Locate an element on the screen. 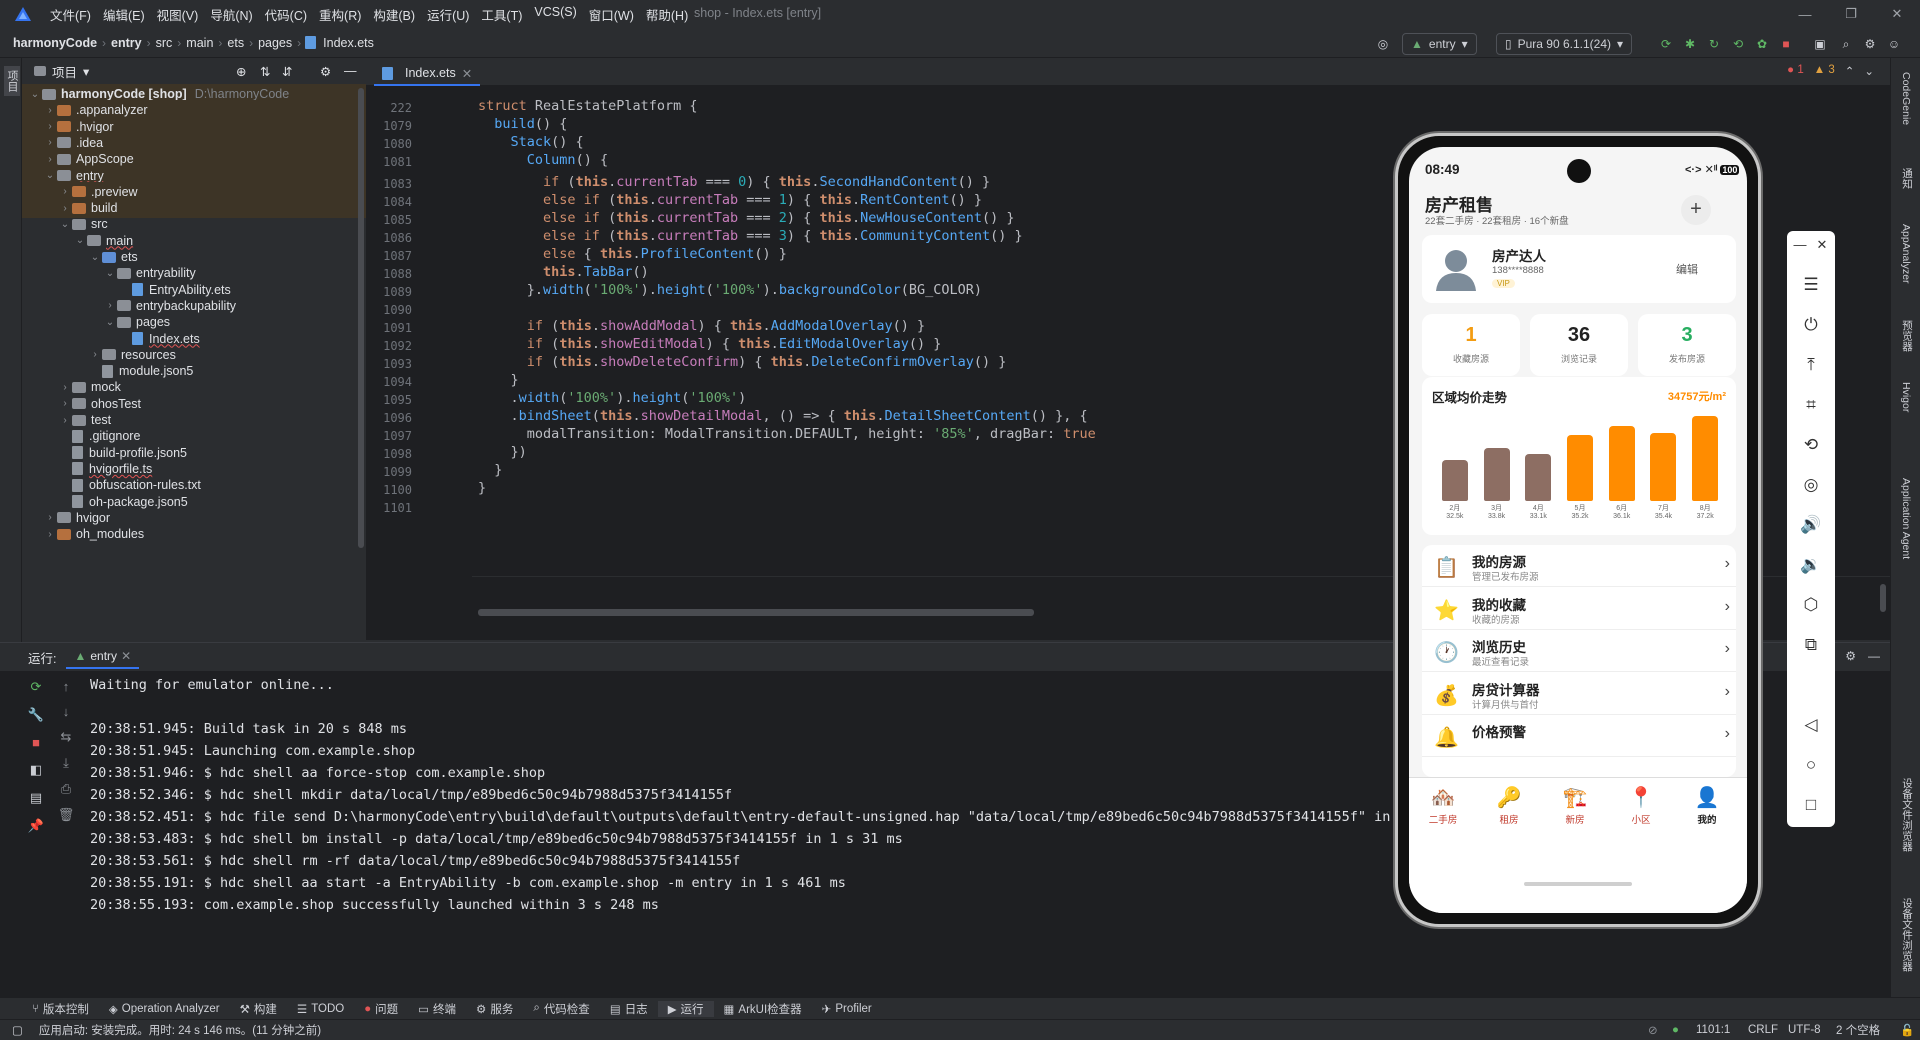 The height and width of the screenshot is (1040, 1920). right-tool-button: CodeGenie is located at coordinates (1906, 98).